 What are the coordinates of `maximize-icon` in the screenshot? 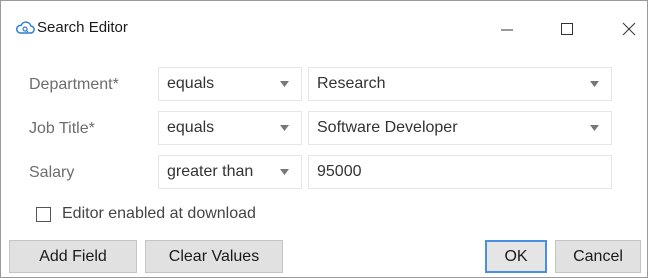 It's located at (567, 29).